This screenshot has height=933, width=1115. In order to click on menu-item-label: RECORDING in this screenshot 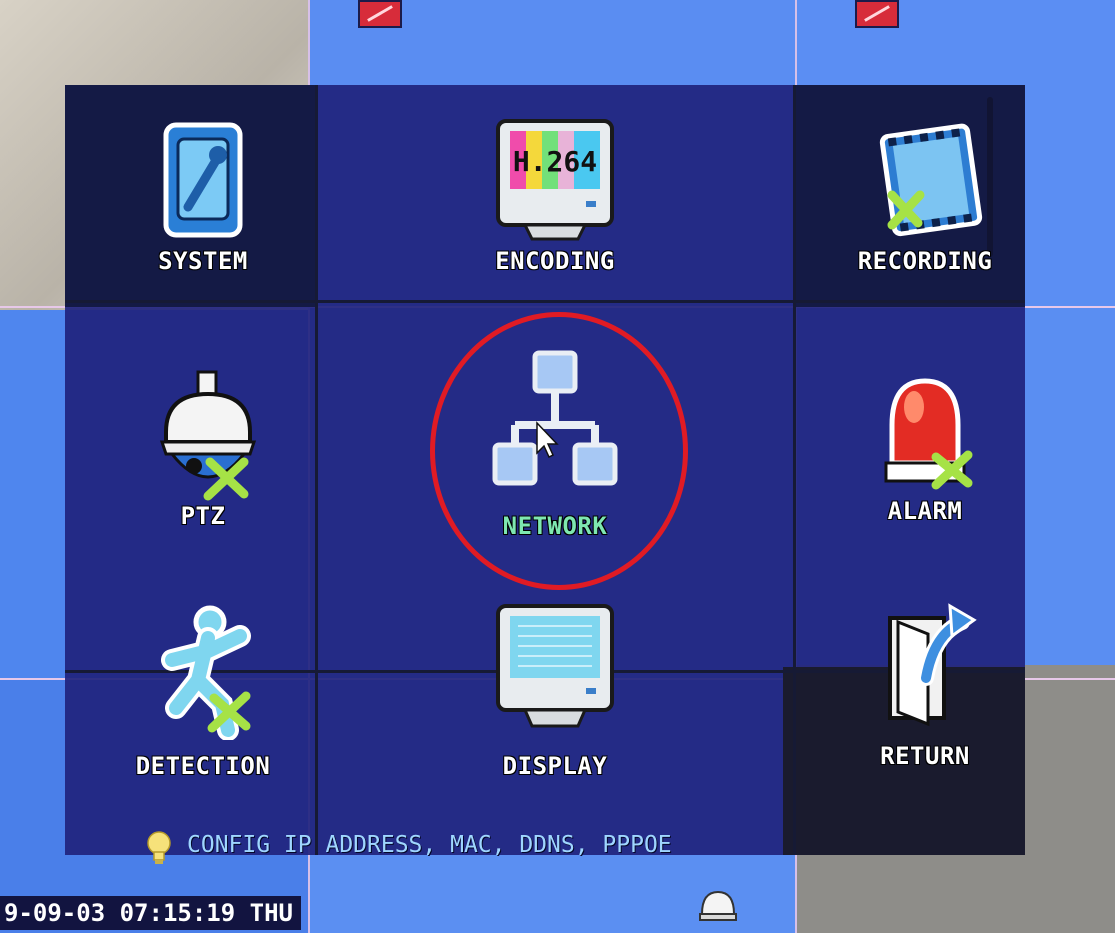, I will do `click(925, 261)`.